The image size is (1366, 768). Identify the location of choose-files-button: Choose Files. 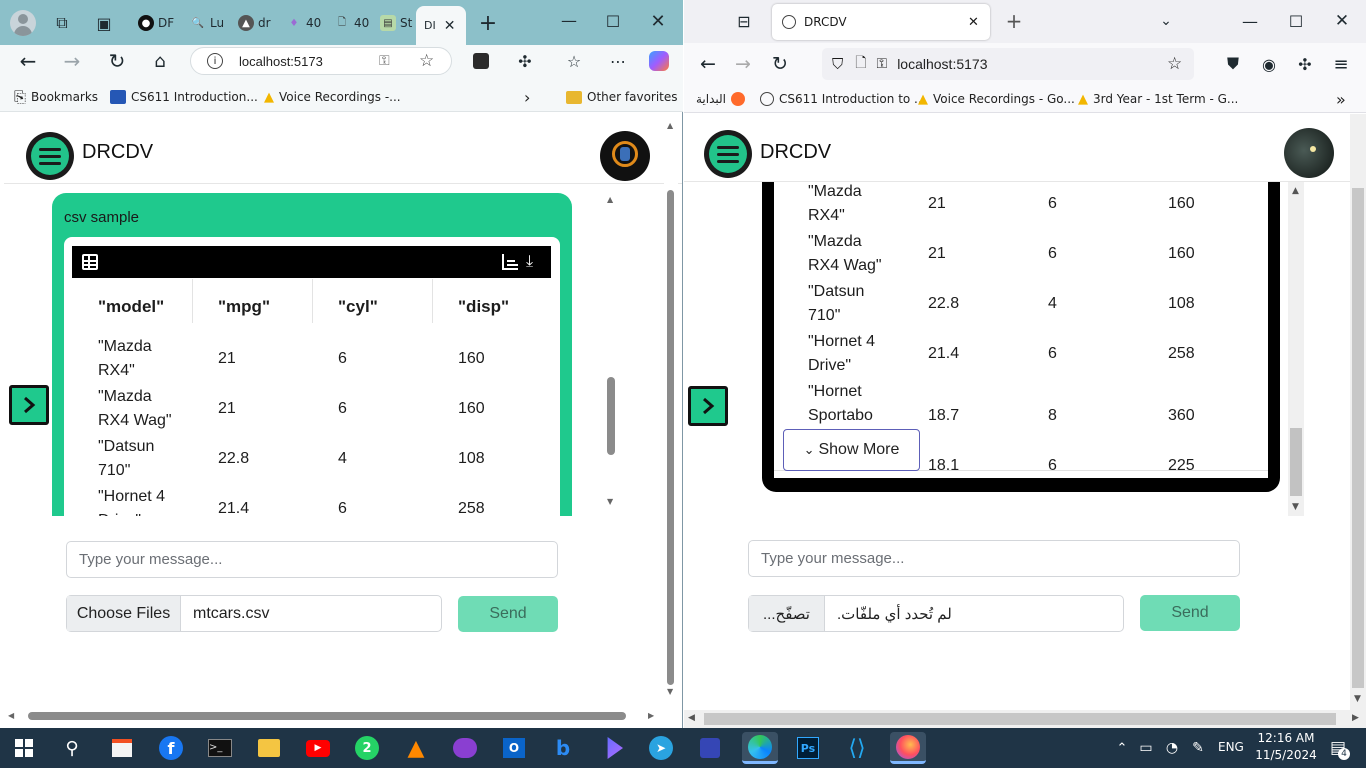
(124, 613).